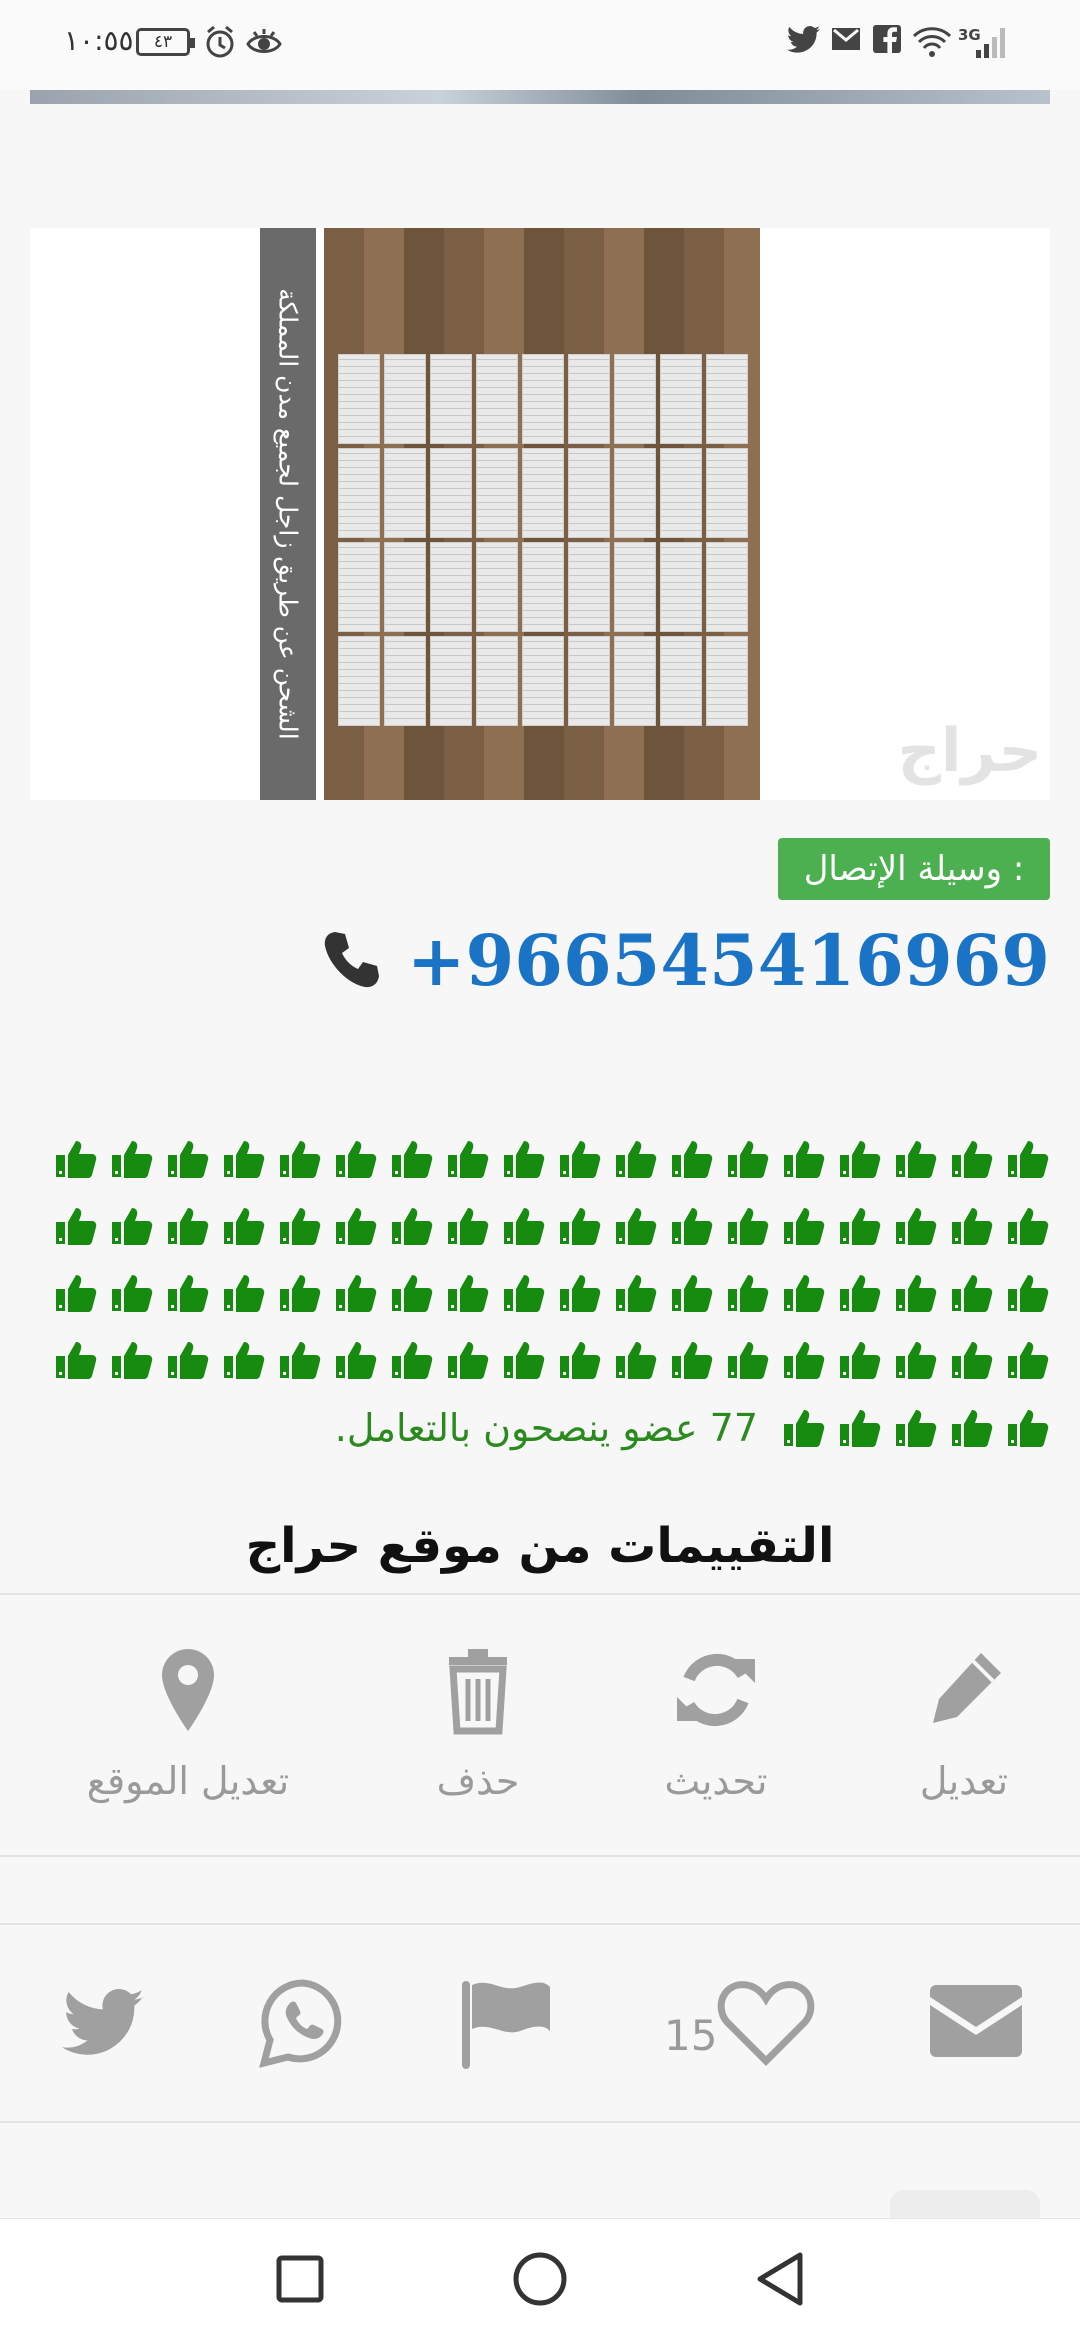  I want to click on photo-caption: الشحن عن طريق زاجل لجميع مدن المملكة, so click(288, 514).